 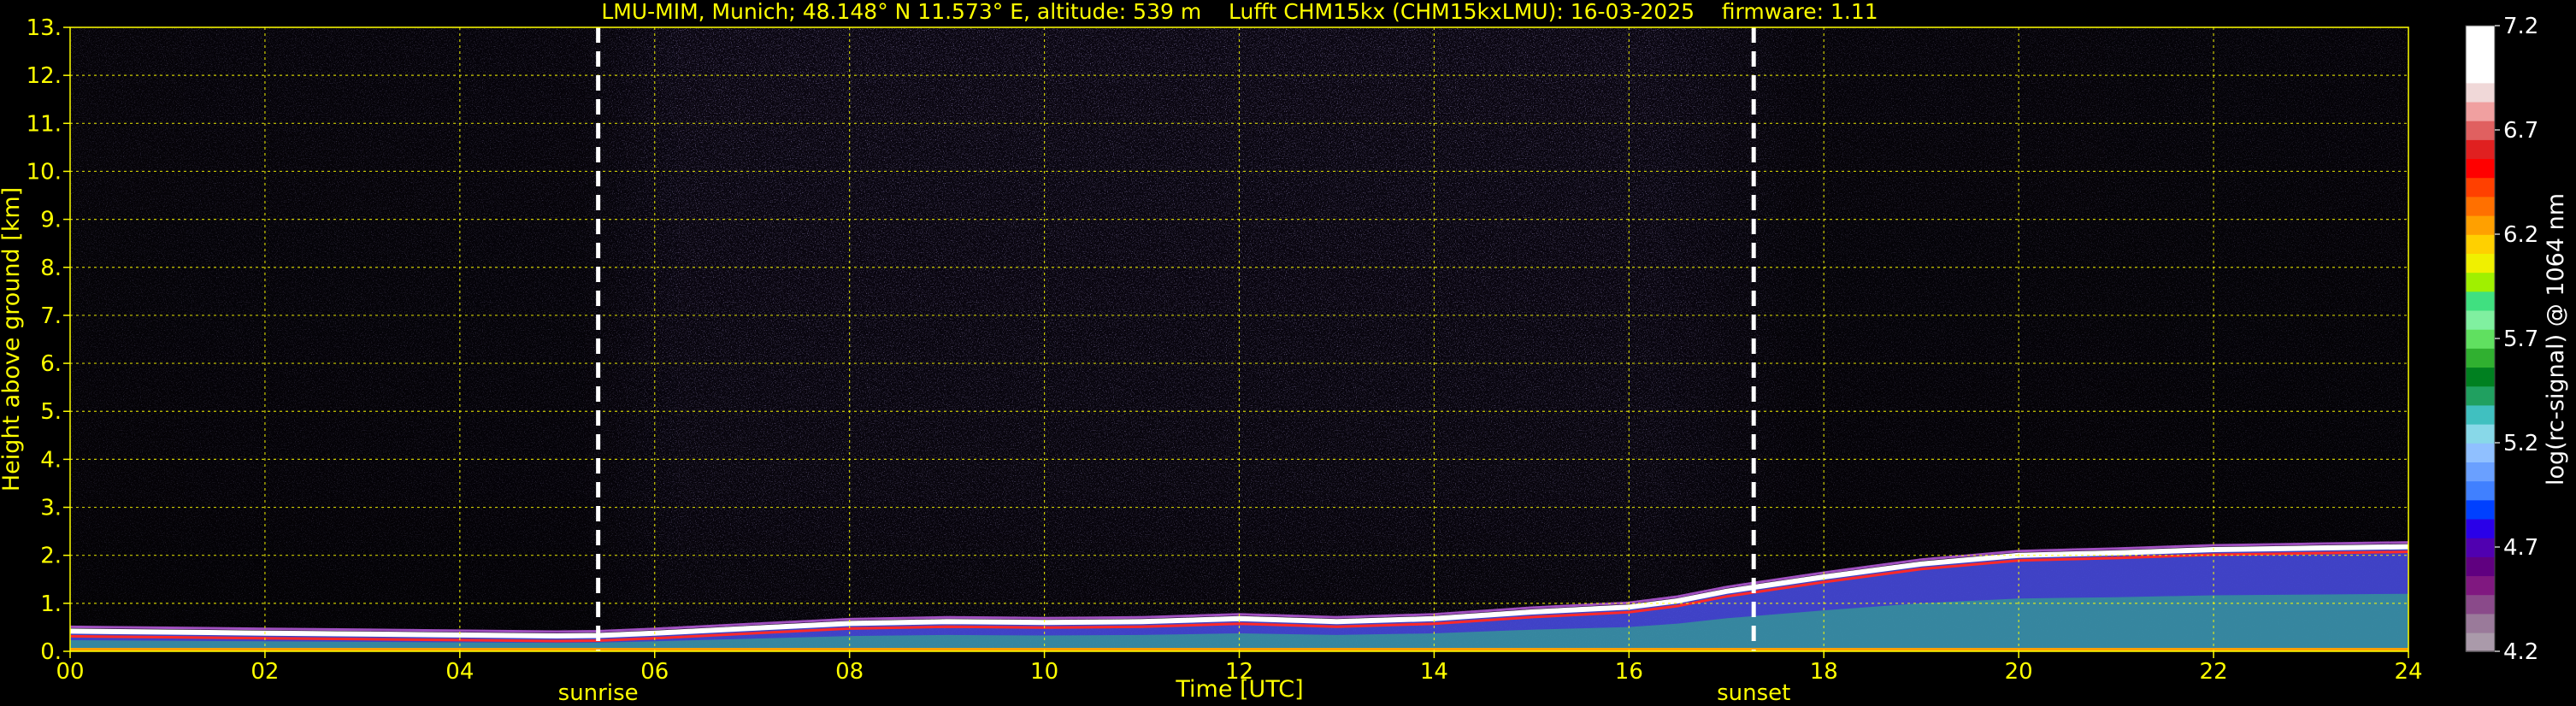 I want to click on sun-marker-label: sunset, so click(x=1753, y=693).